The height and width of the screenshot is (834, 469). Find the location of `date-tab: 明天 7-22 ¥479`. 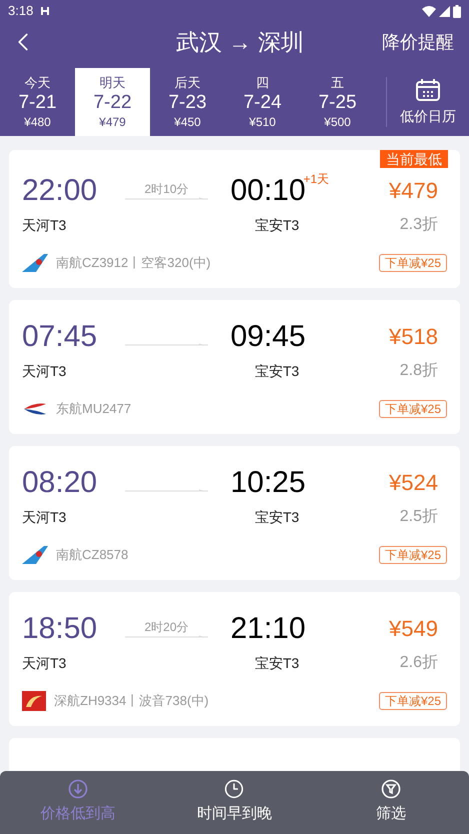

date-tab: 明天 7-22 ¥479 is located at coordinates (112, 102).